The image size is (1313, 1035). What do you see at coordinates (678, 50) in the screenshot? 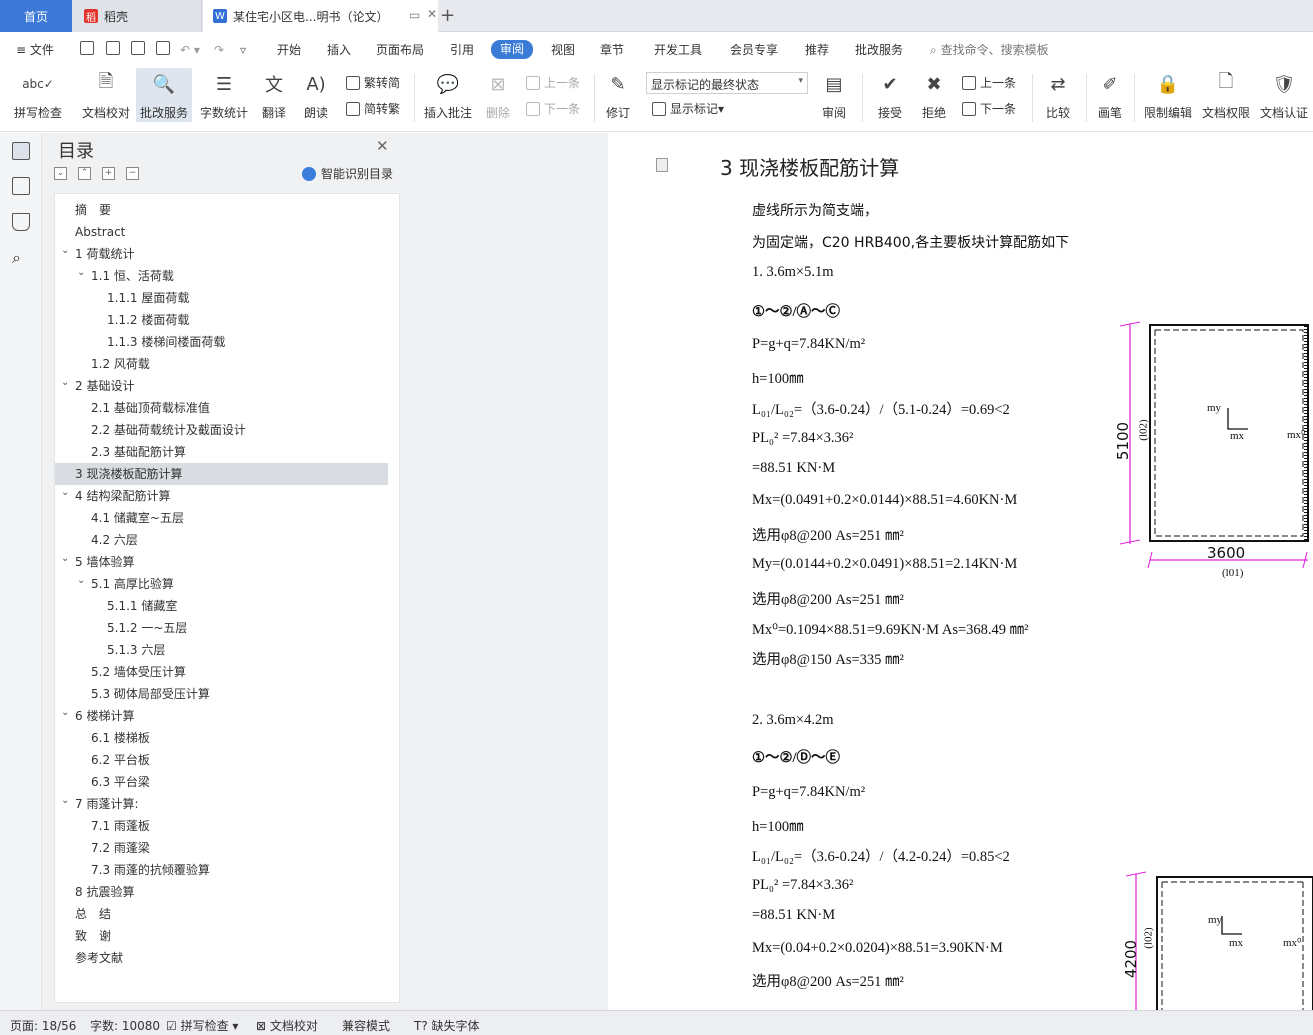
I see `menu-developer: 开发工具` at bounding box center [678, 50].